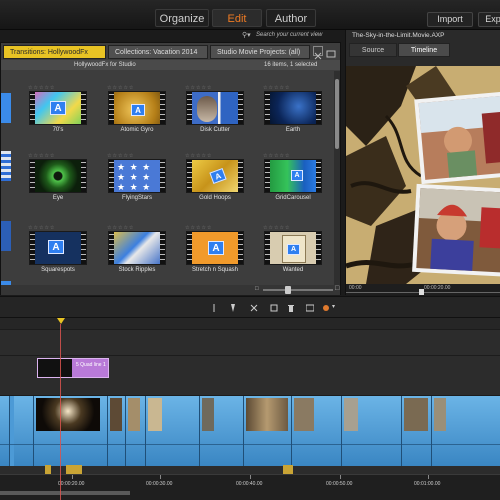 Image resolution: width=500 pixels, height=500 pixels. What do you see at coordinates (310, 308) in the screenshot?
I see `audio-mixer-icon` at bounding box center [310, 308].